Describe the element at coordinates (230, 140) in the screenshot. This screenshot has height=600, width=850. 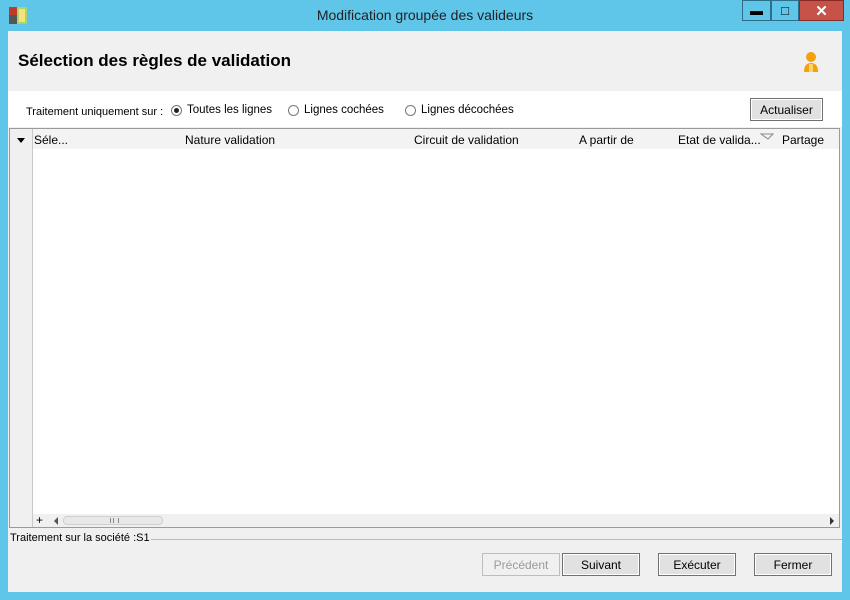
I see `column-header-nature: Nature validation` at that location.